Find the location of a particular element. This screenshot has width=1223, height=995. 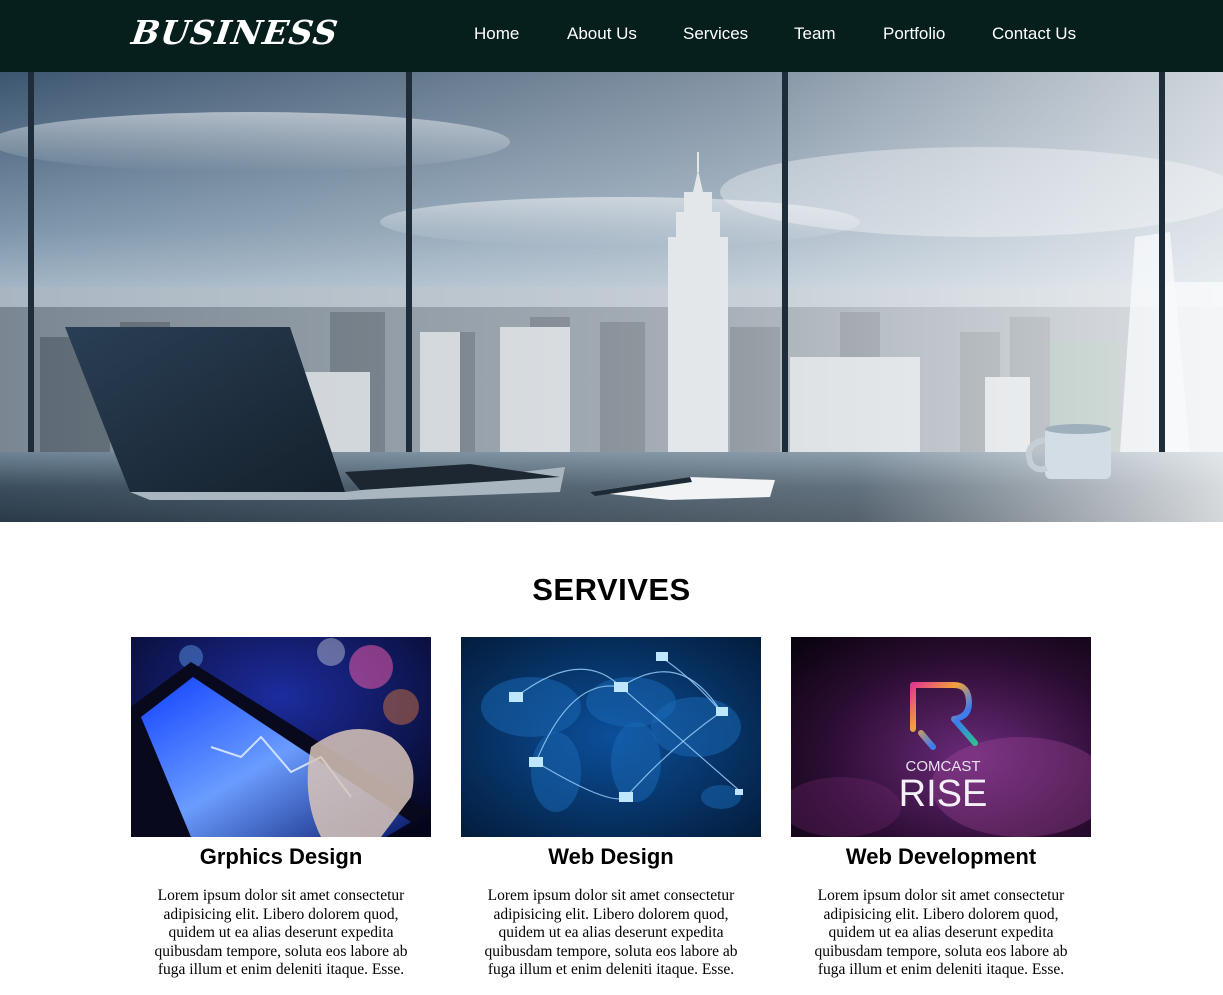

nav-link-about-us: About Us is located at coordinates (602, 34).